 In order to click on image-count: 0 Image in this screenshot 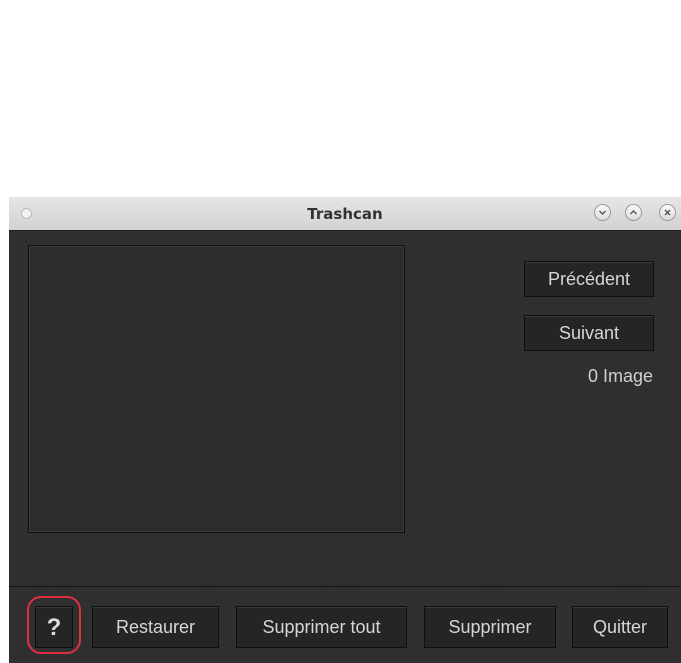, I will do `click(620, 376)`.